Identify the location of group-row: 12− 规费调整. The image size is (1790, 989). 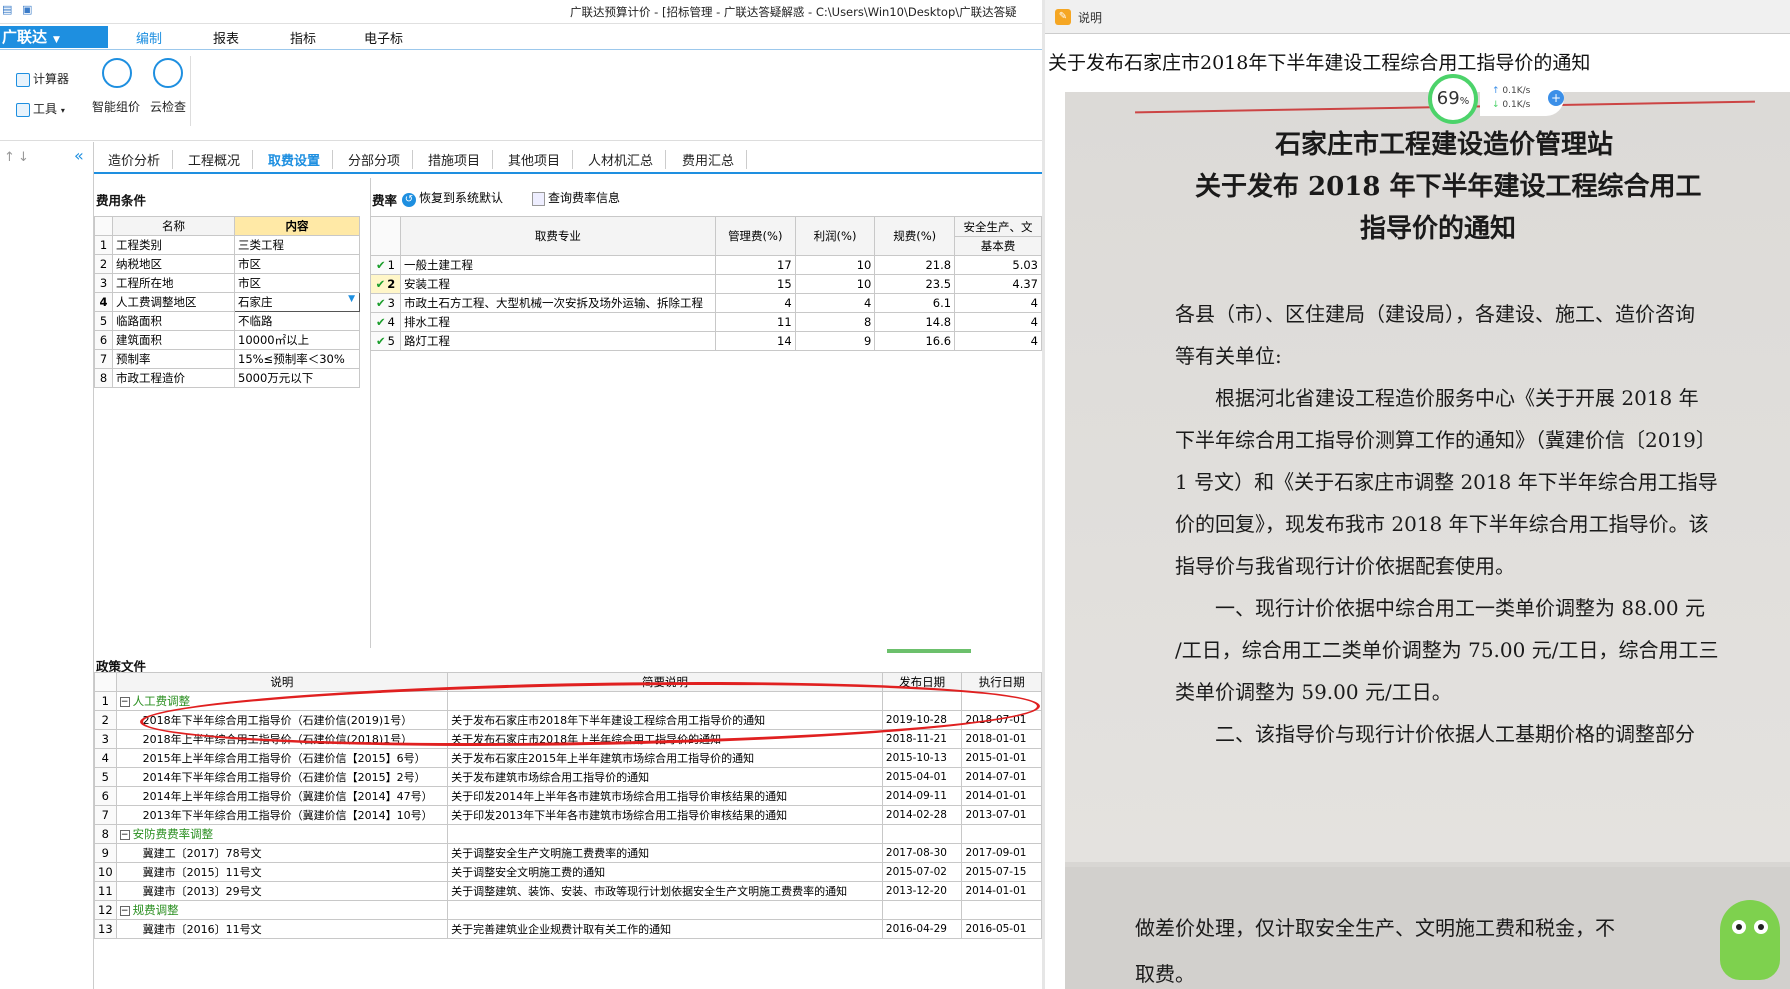
(568, 910).